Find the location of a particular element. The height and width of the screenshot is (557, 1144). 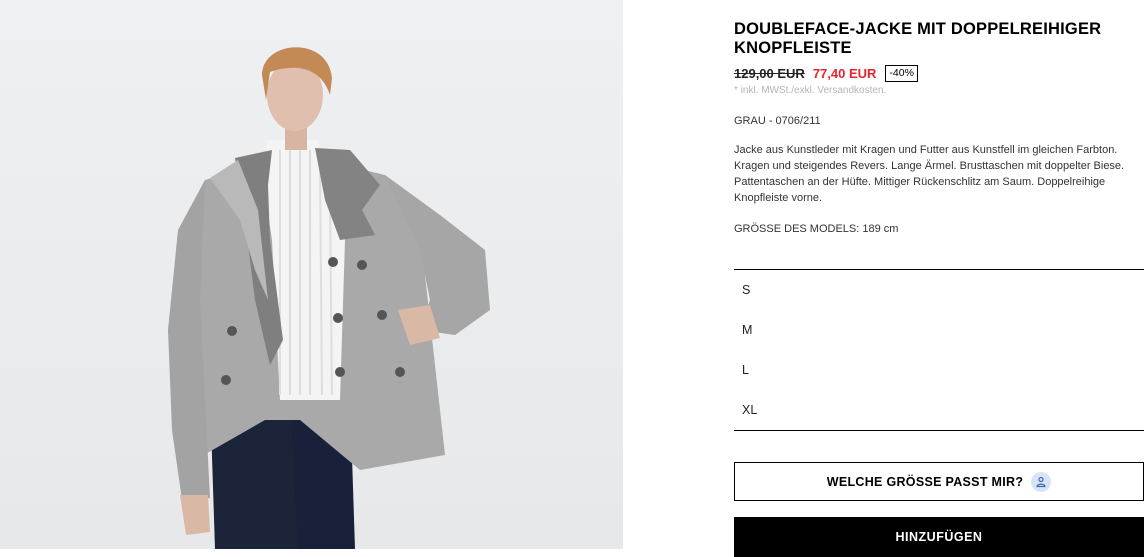

size-selector: S M L XL is located at coordinates (939, 350).